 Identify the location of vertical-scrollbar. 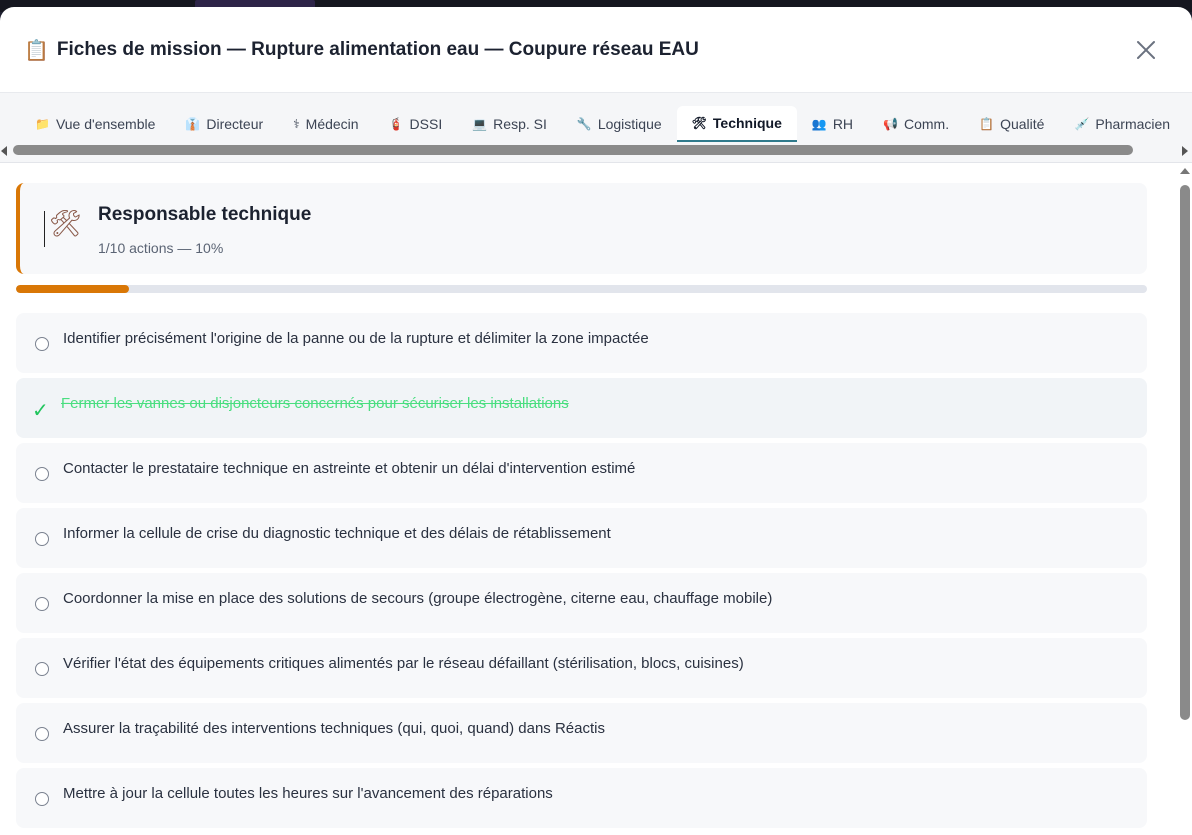
(1184, 499).